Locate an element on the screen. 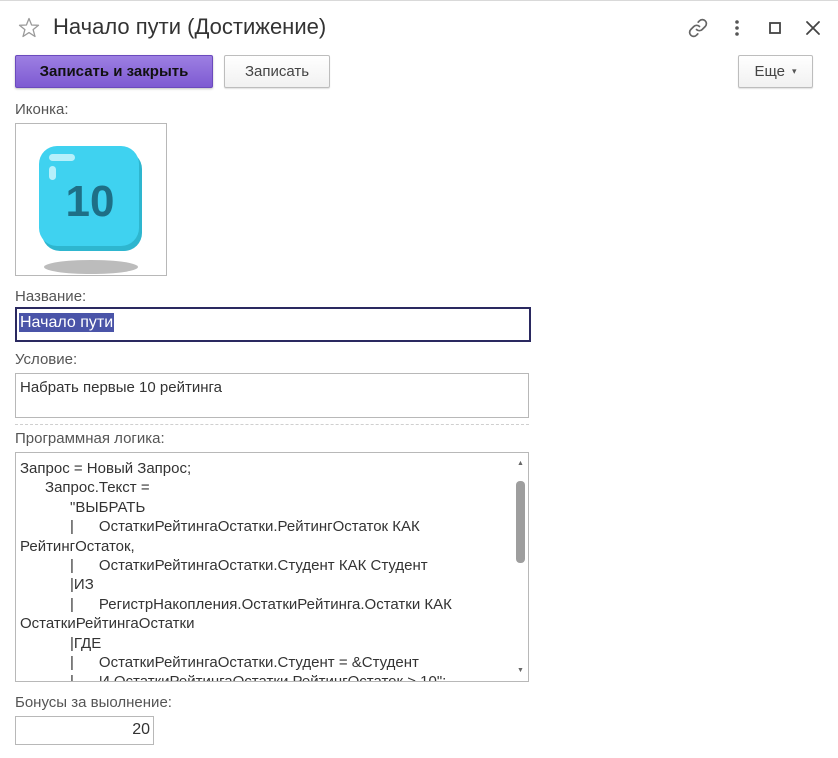 Image resolution: width=838 pixels, height=758 pixels. scroll-down-icon: ▼ is located at coordinates (520, 670).